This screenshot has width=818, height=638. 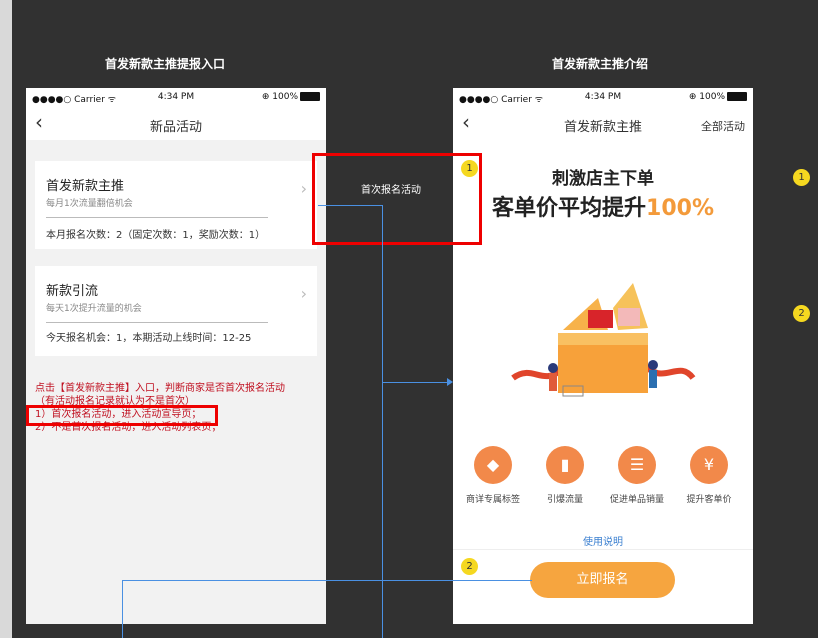 I want to click on feature-order-value: ¥ 提升客单价, so click(x=709, y=475).